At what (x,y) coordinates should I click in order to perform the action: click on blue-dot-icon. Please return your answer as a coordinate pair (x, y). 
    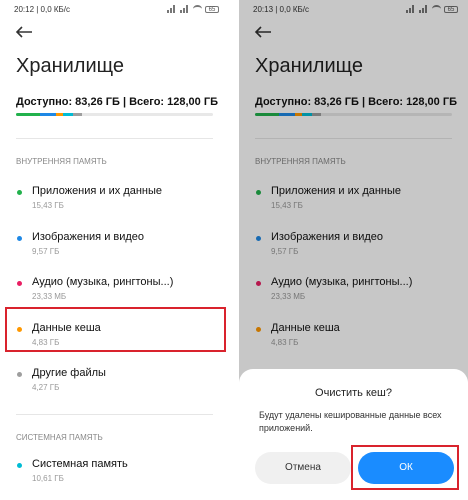
    Looking at the image, I should click on (19, 238).